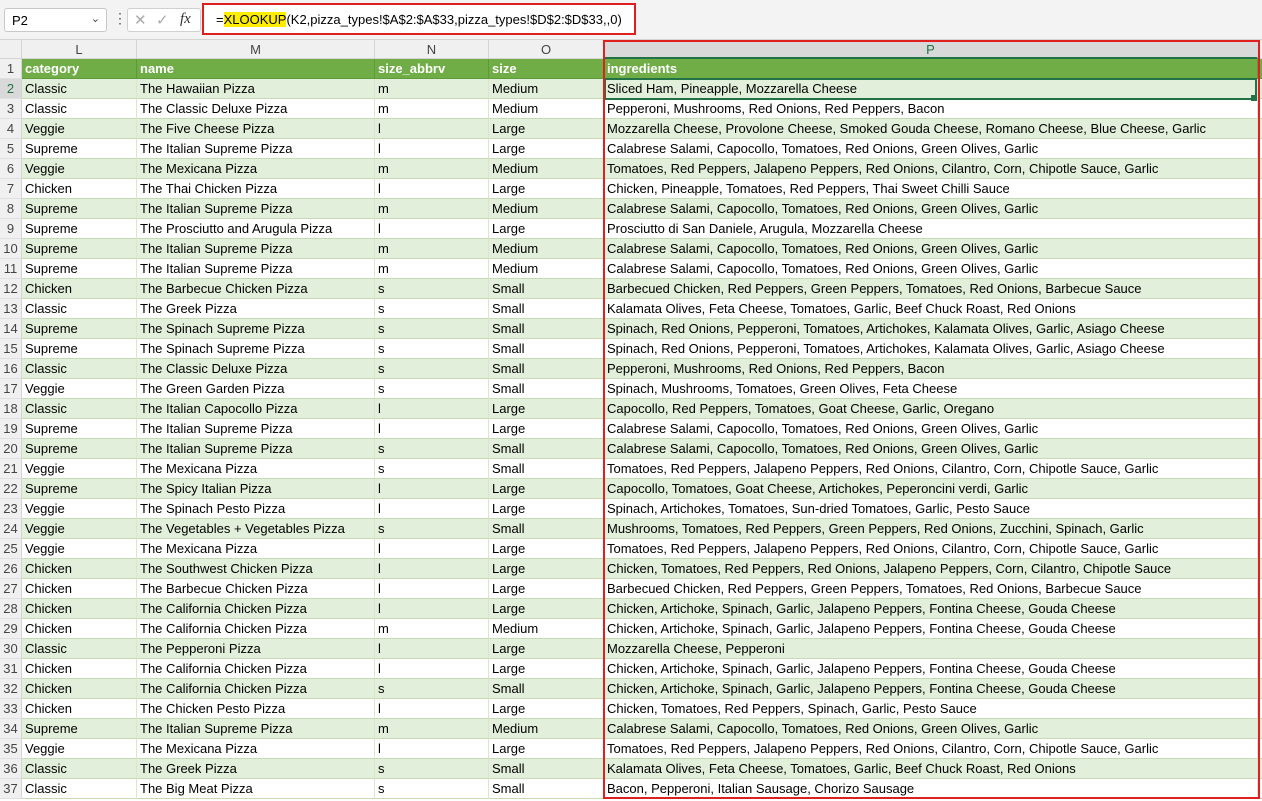 This screenshot has height=801, width=1262. What do you see at coordinates (11, 149) in the screenshot?
I see `row-header: 5` at bounding box center [11, 149].